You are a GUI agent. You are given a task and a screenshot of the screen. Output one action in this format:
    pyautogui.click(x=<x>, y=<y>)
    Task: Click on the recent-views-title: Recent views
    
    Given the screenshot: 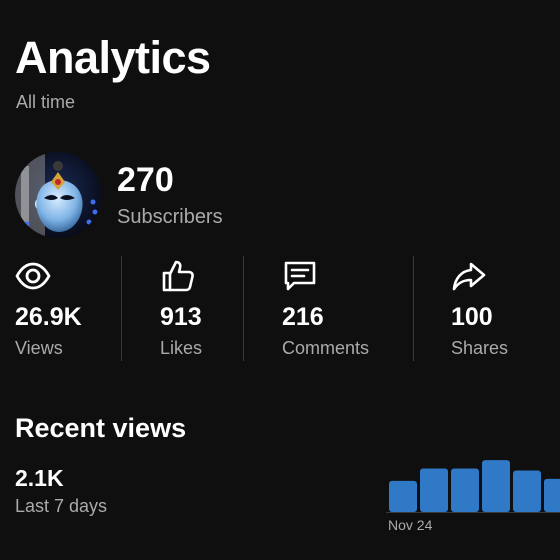 What is the action you would take?
    pyautogui.click(x=101, y=428)
    